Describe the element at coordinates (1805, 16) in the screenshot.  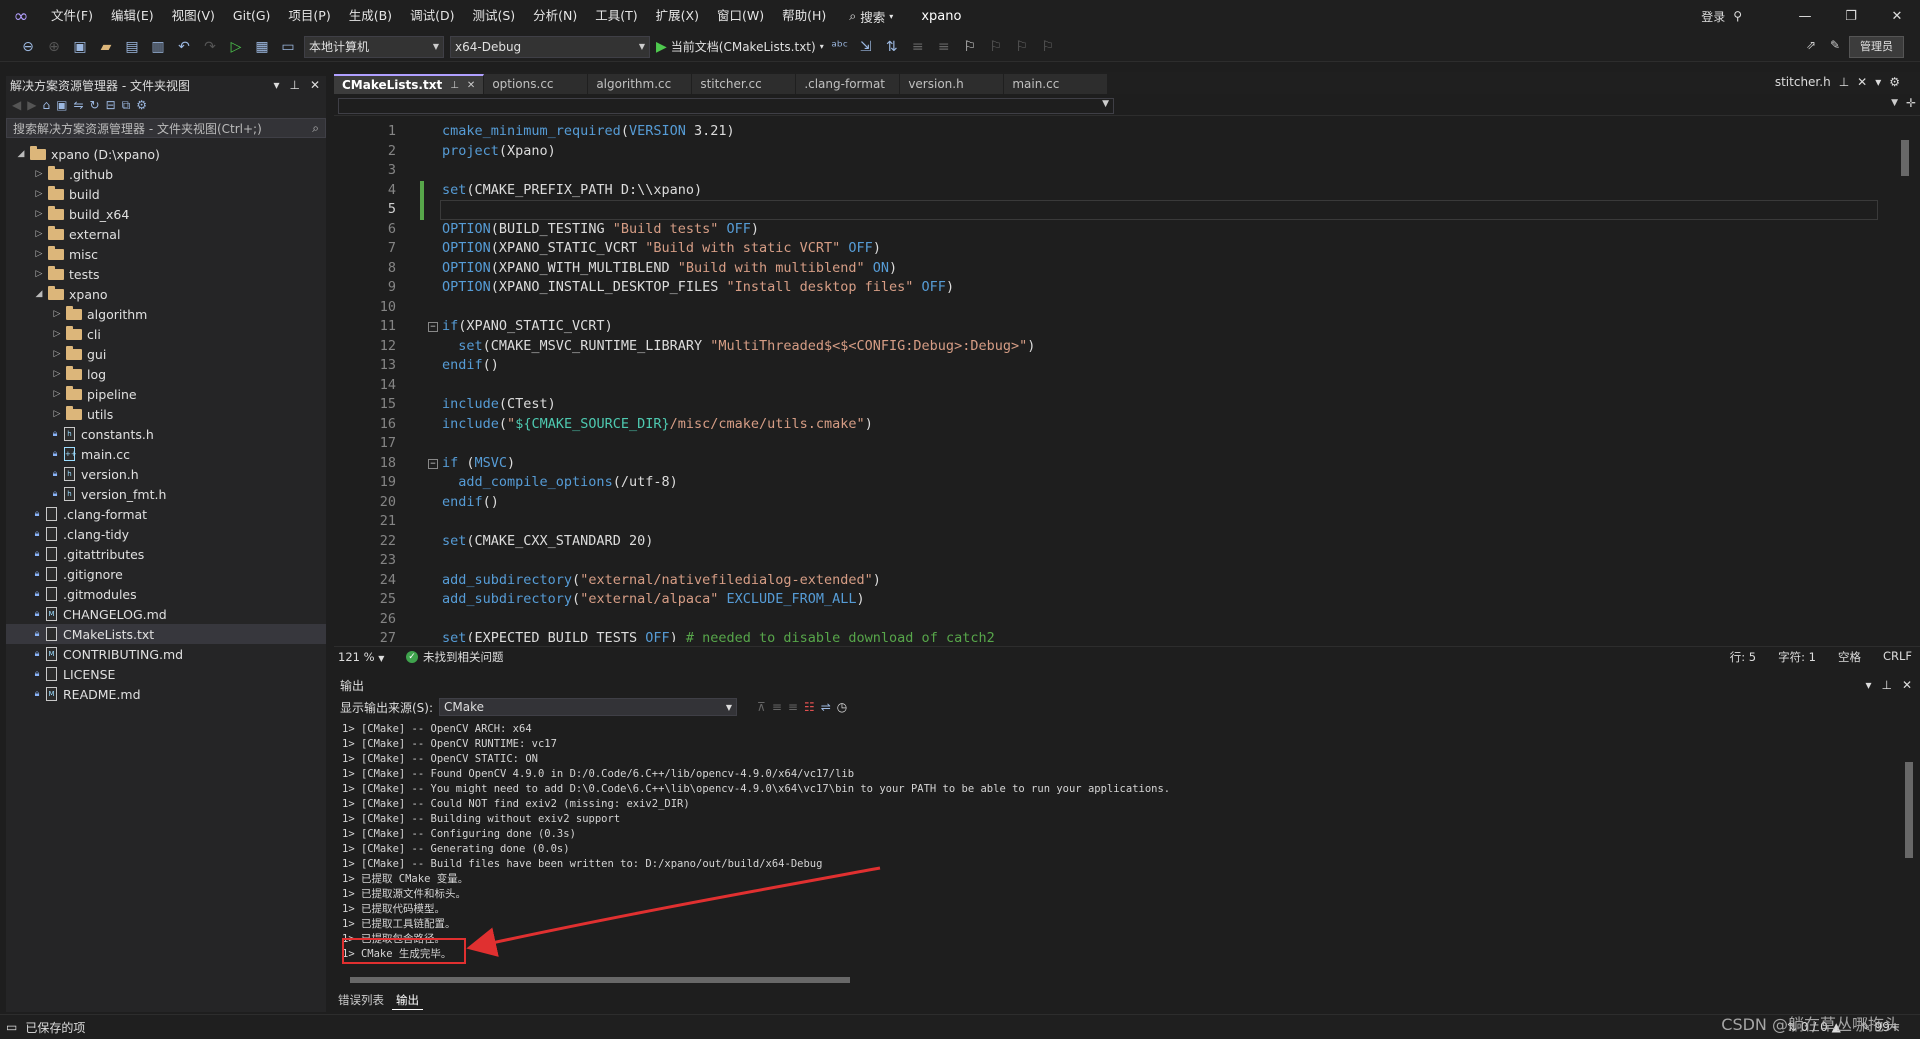
I see `minimize-button: —` at that location.